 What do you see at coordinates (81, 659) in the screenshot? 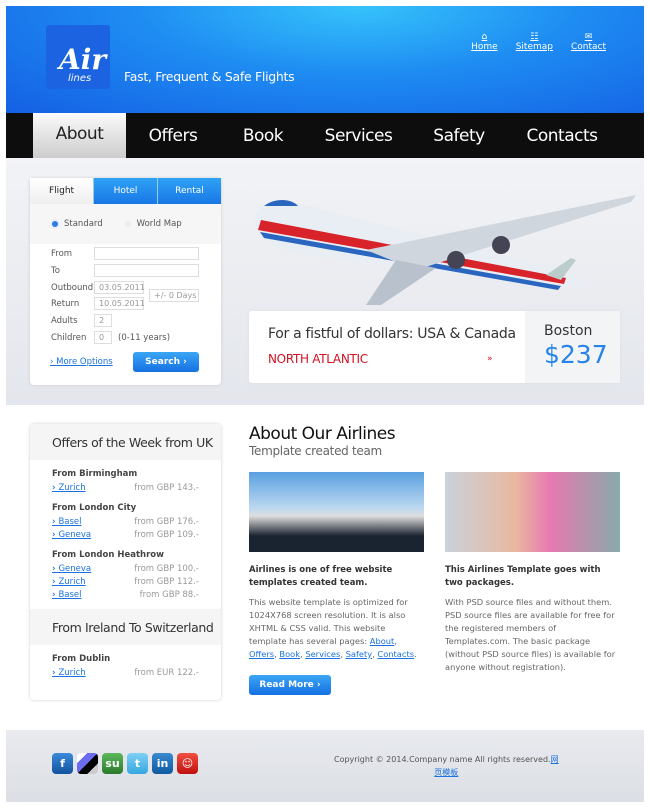
I see `offer-origin: From Dublin` at bounding box center [81, 659].